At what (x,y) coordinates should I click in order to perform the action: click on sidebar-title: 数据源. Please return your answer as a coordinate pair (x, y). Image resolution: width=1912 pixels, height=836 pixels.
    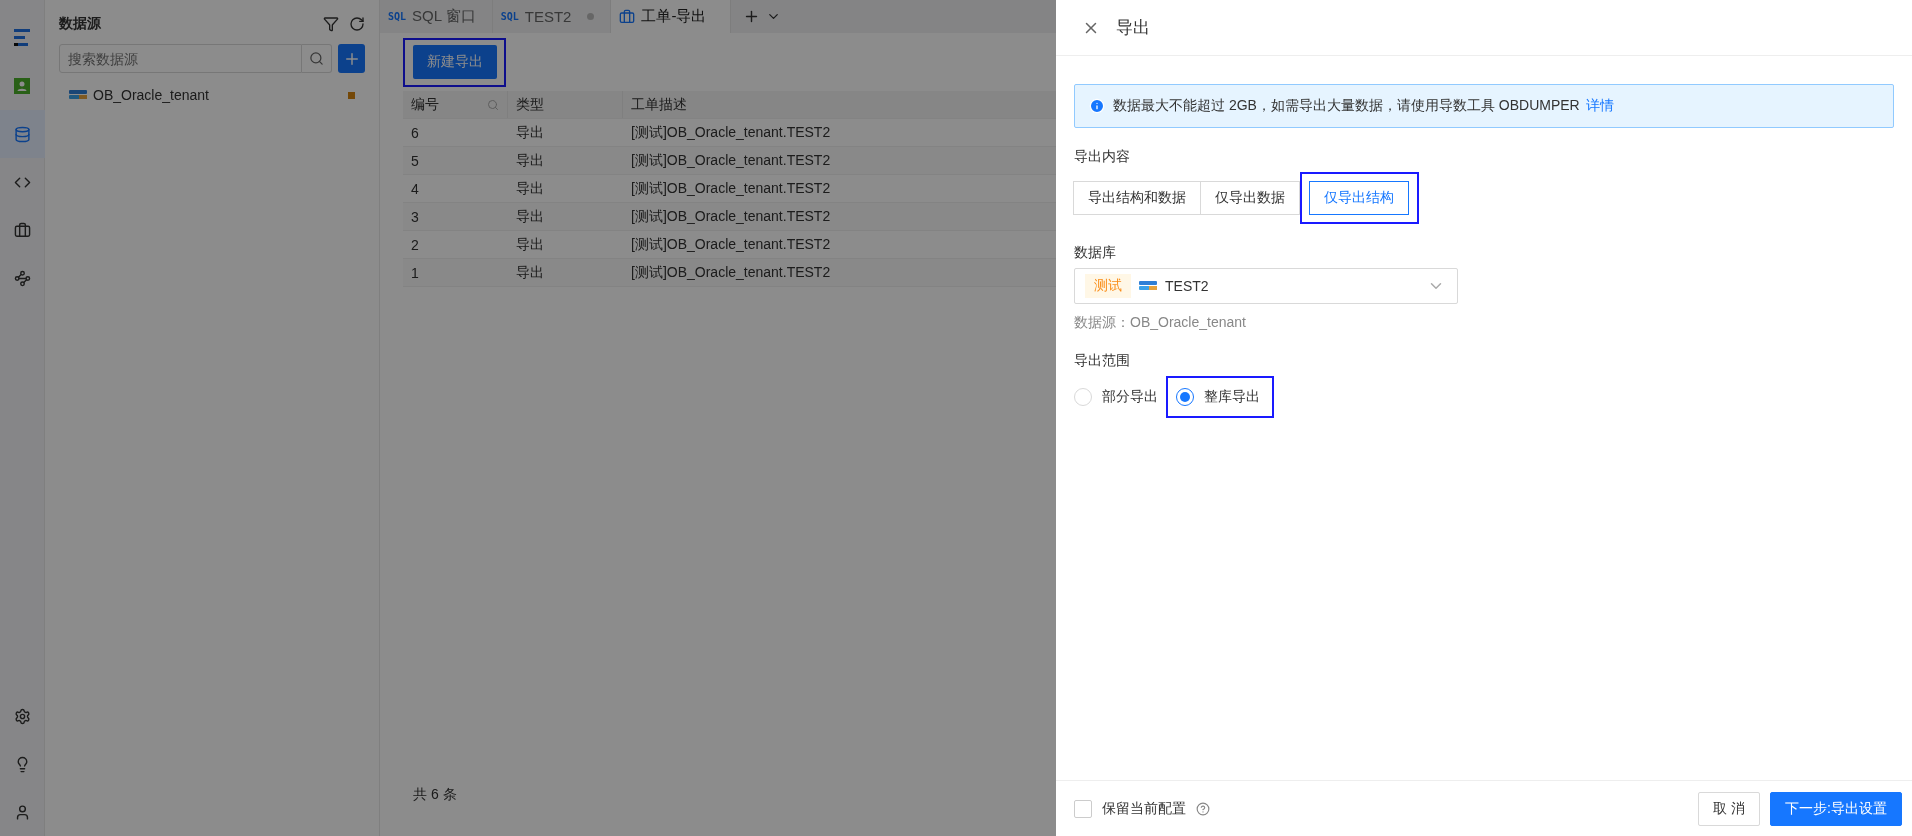
    Looking at the image, I should click on (80, 24).